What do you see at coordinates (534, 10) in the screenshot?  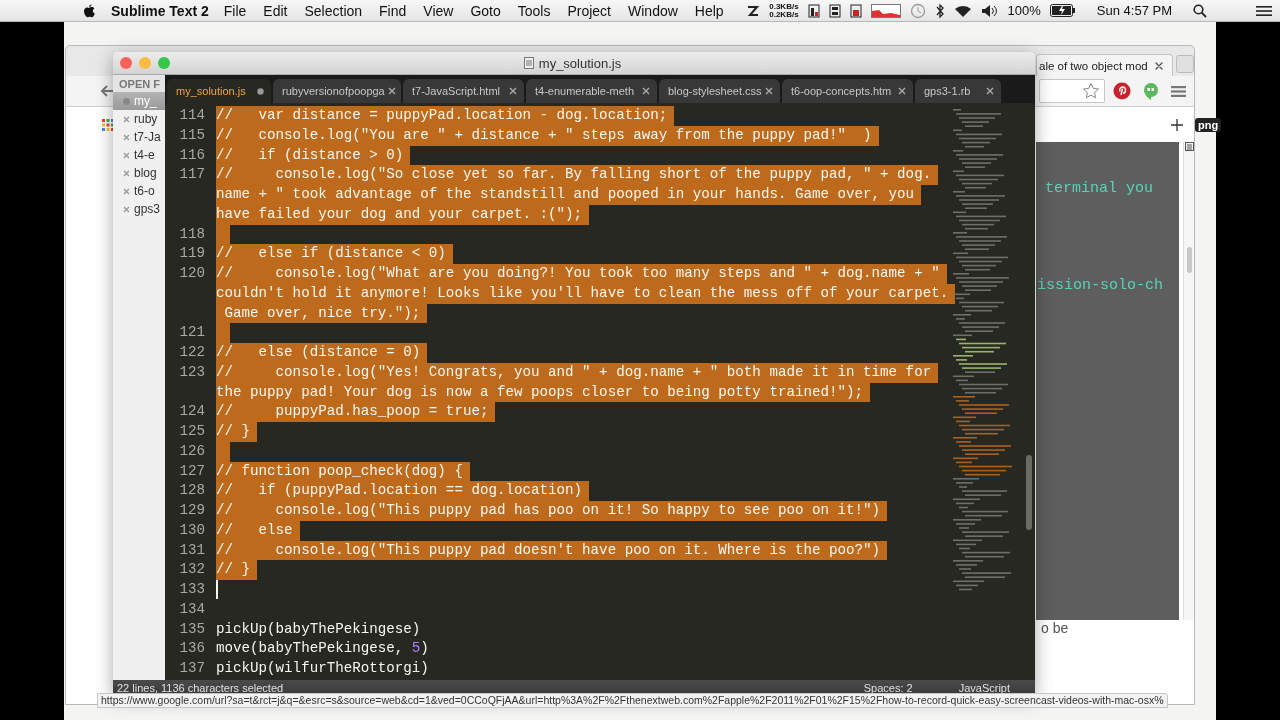 I see `menu-item: Tools` at bounding box center [534, 10].